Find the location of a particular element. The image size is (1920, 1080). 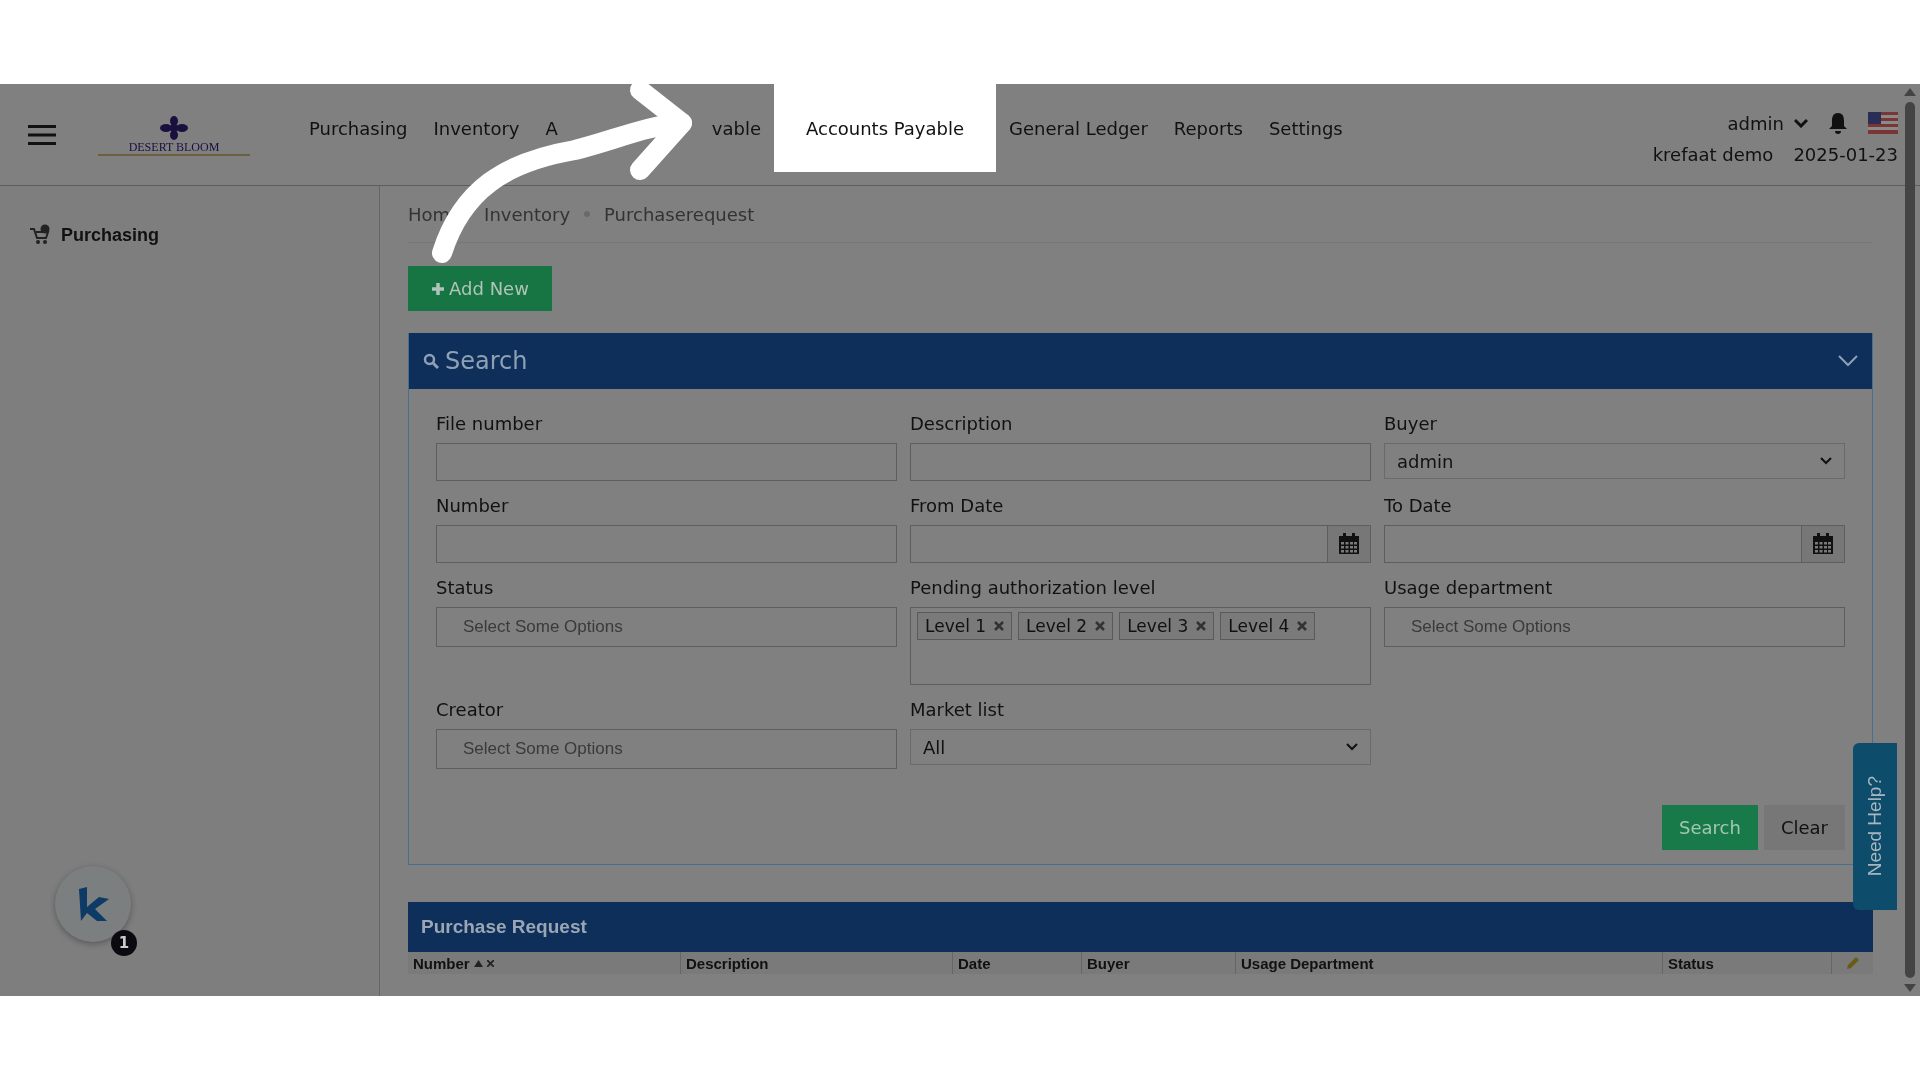

pencil-icon is located at coordinates (1852, 963).